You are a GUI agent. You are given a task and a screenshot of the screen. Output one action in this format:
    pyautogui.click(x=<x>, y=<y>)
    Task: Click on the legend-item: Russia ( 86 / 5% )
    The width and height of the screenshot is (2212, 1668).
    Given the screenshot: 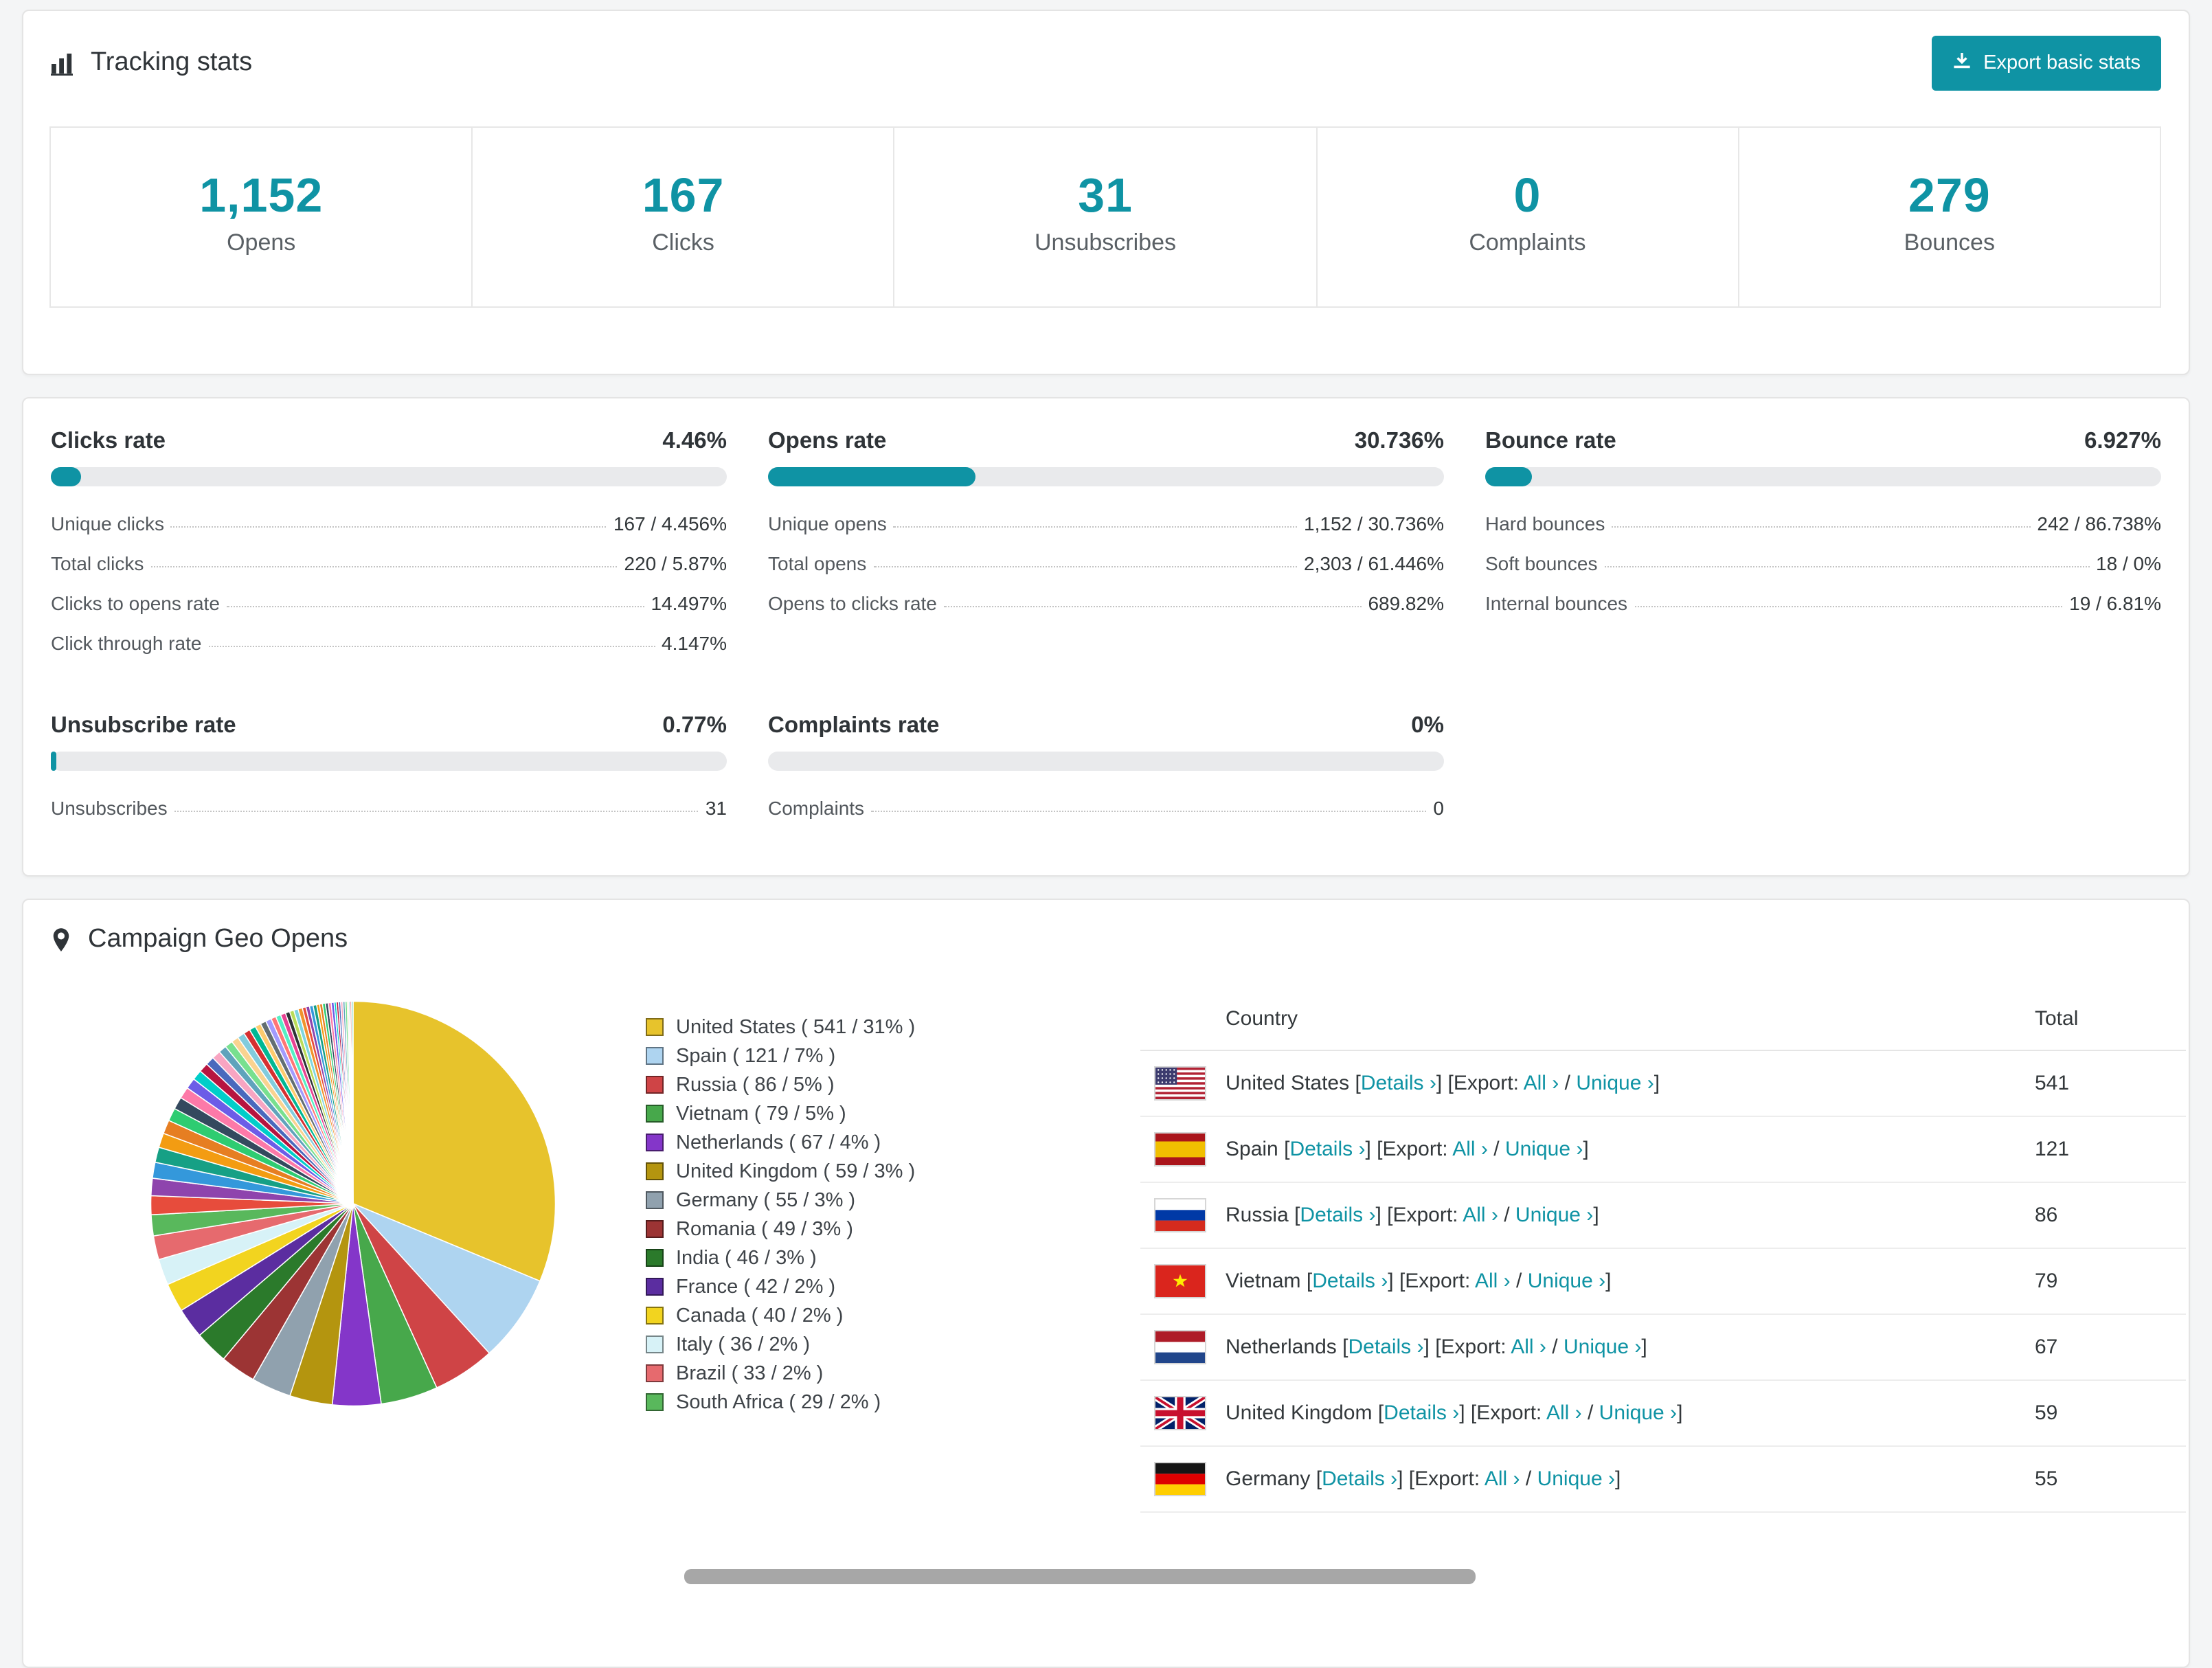 What is the action you would take?
    pyautogui.click(x=817, y=1084)
    